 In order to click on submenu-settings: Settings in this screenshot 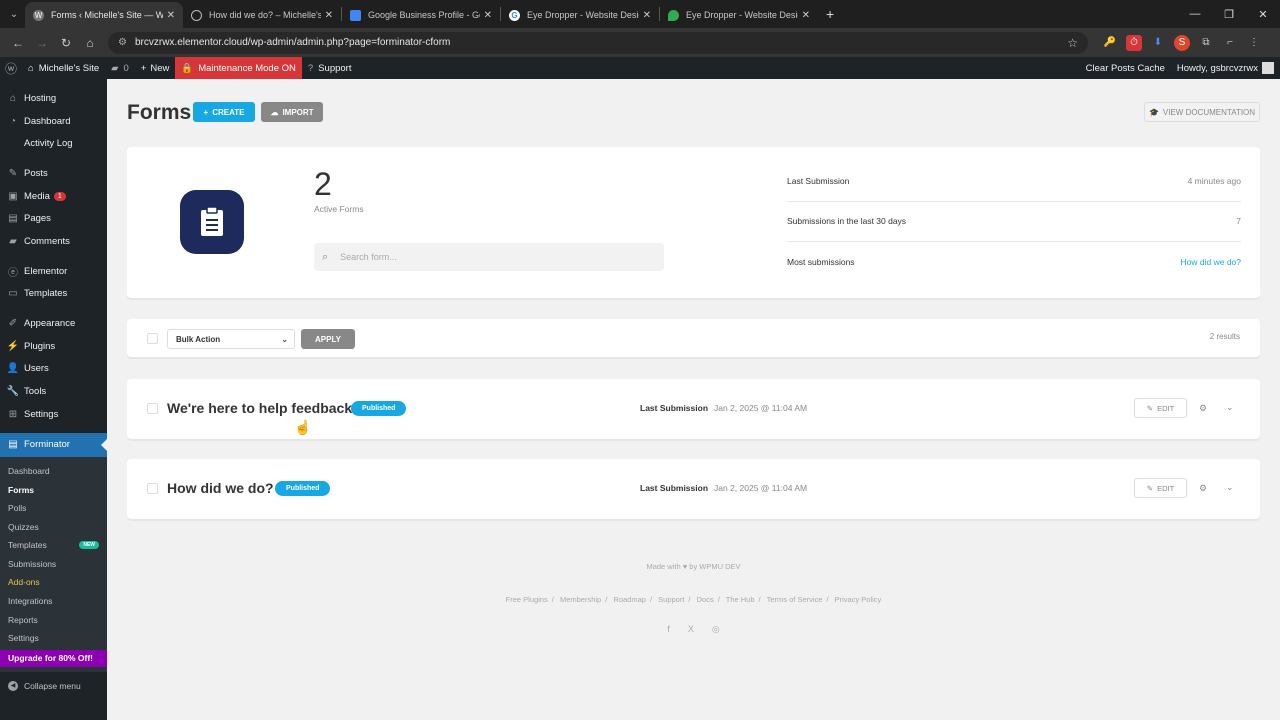, I will do `click(53, 638)`.